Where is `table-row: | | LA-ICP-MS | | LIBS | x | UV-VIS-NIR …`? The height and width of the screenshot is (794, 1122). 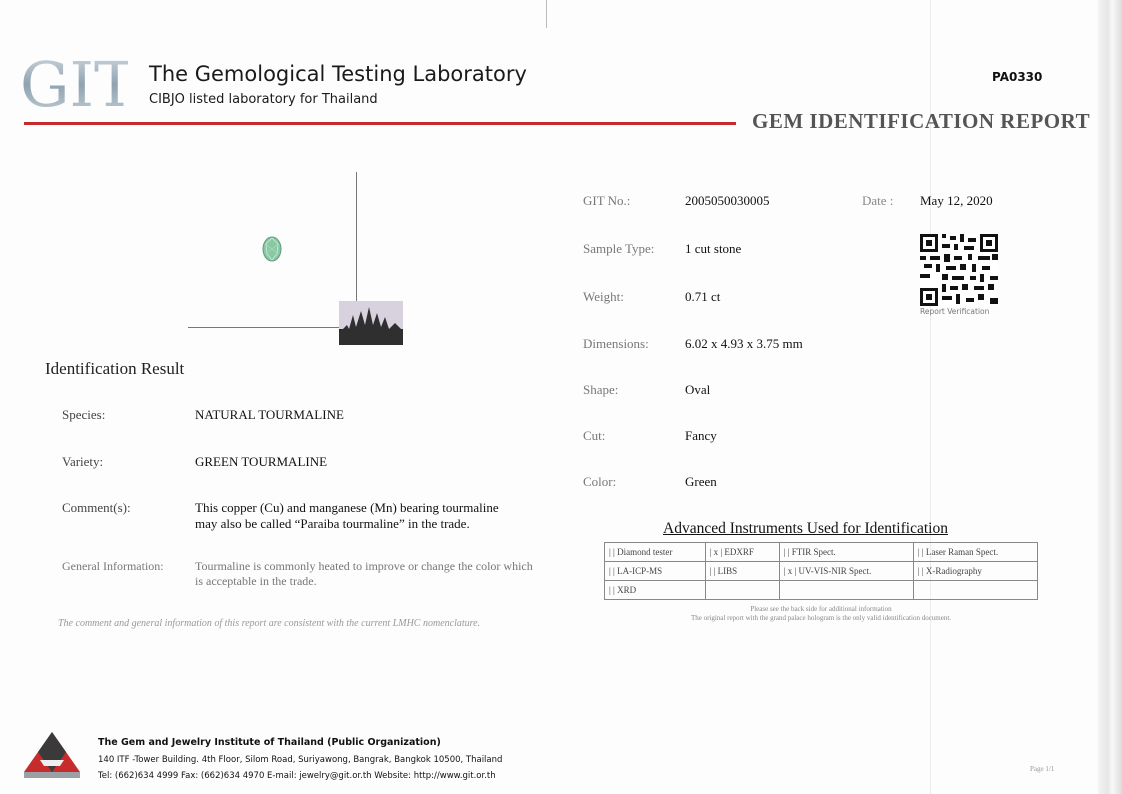 table-row: | | LA-ICP-MS | | LIBS | x | UV-VIS-NIR … is located at coordinates (821, 571).